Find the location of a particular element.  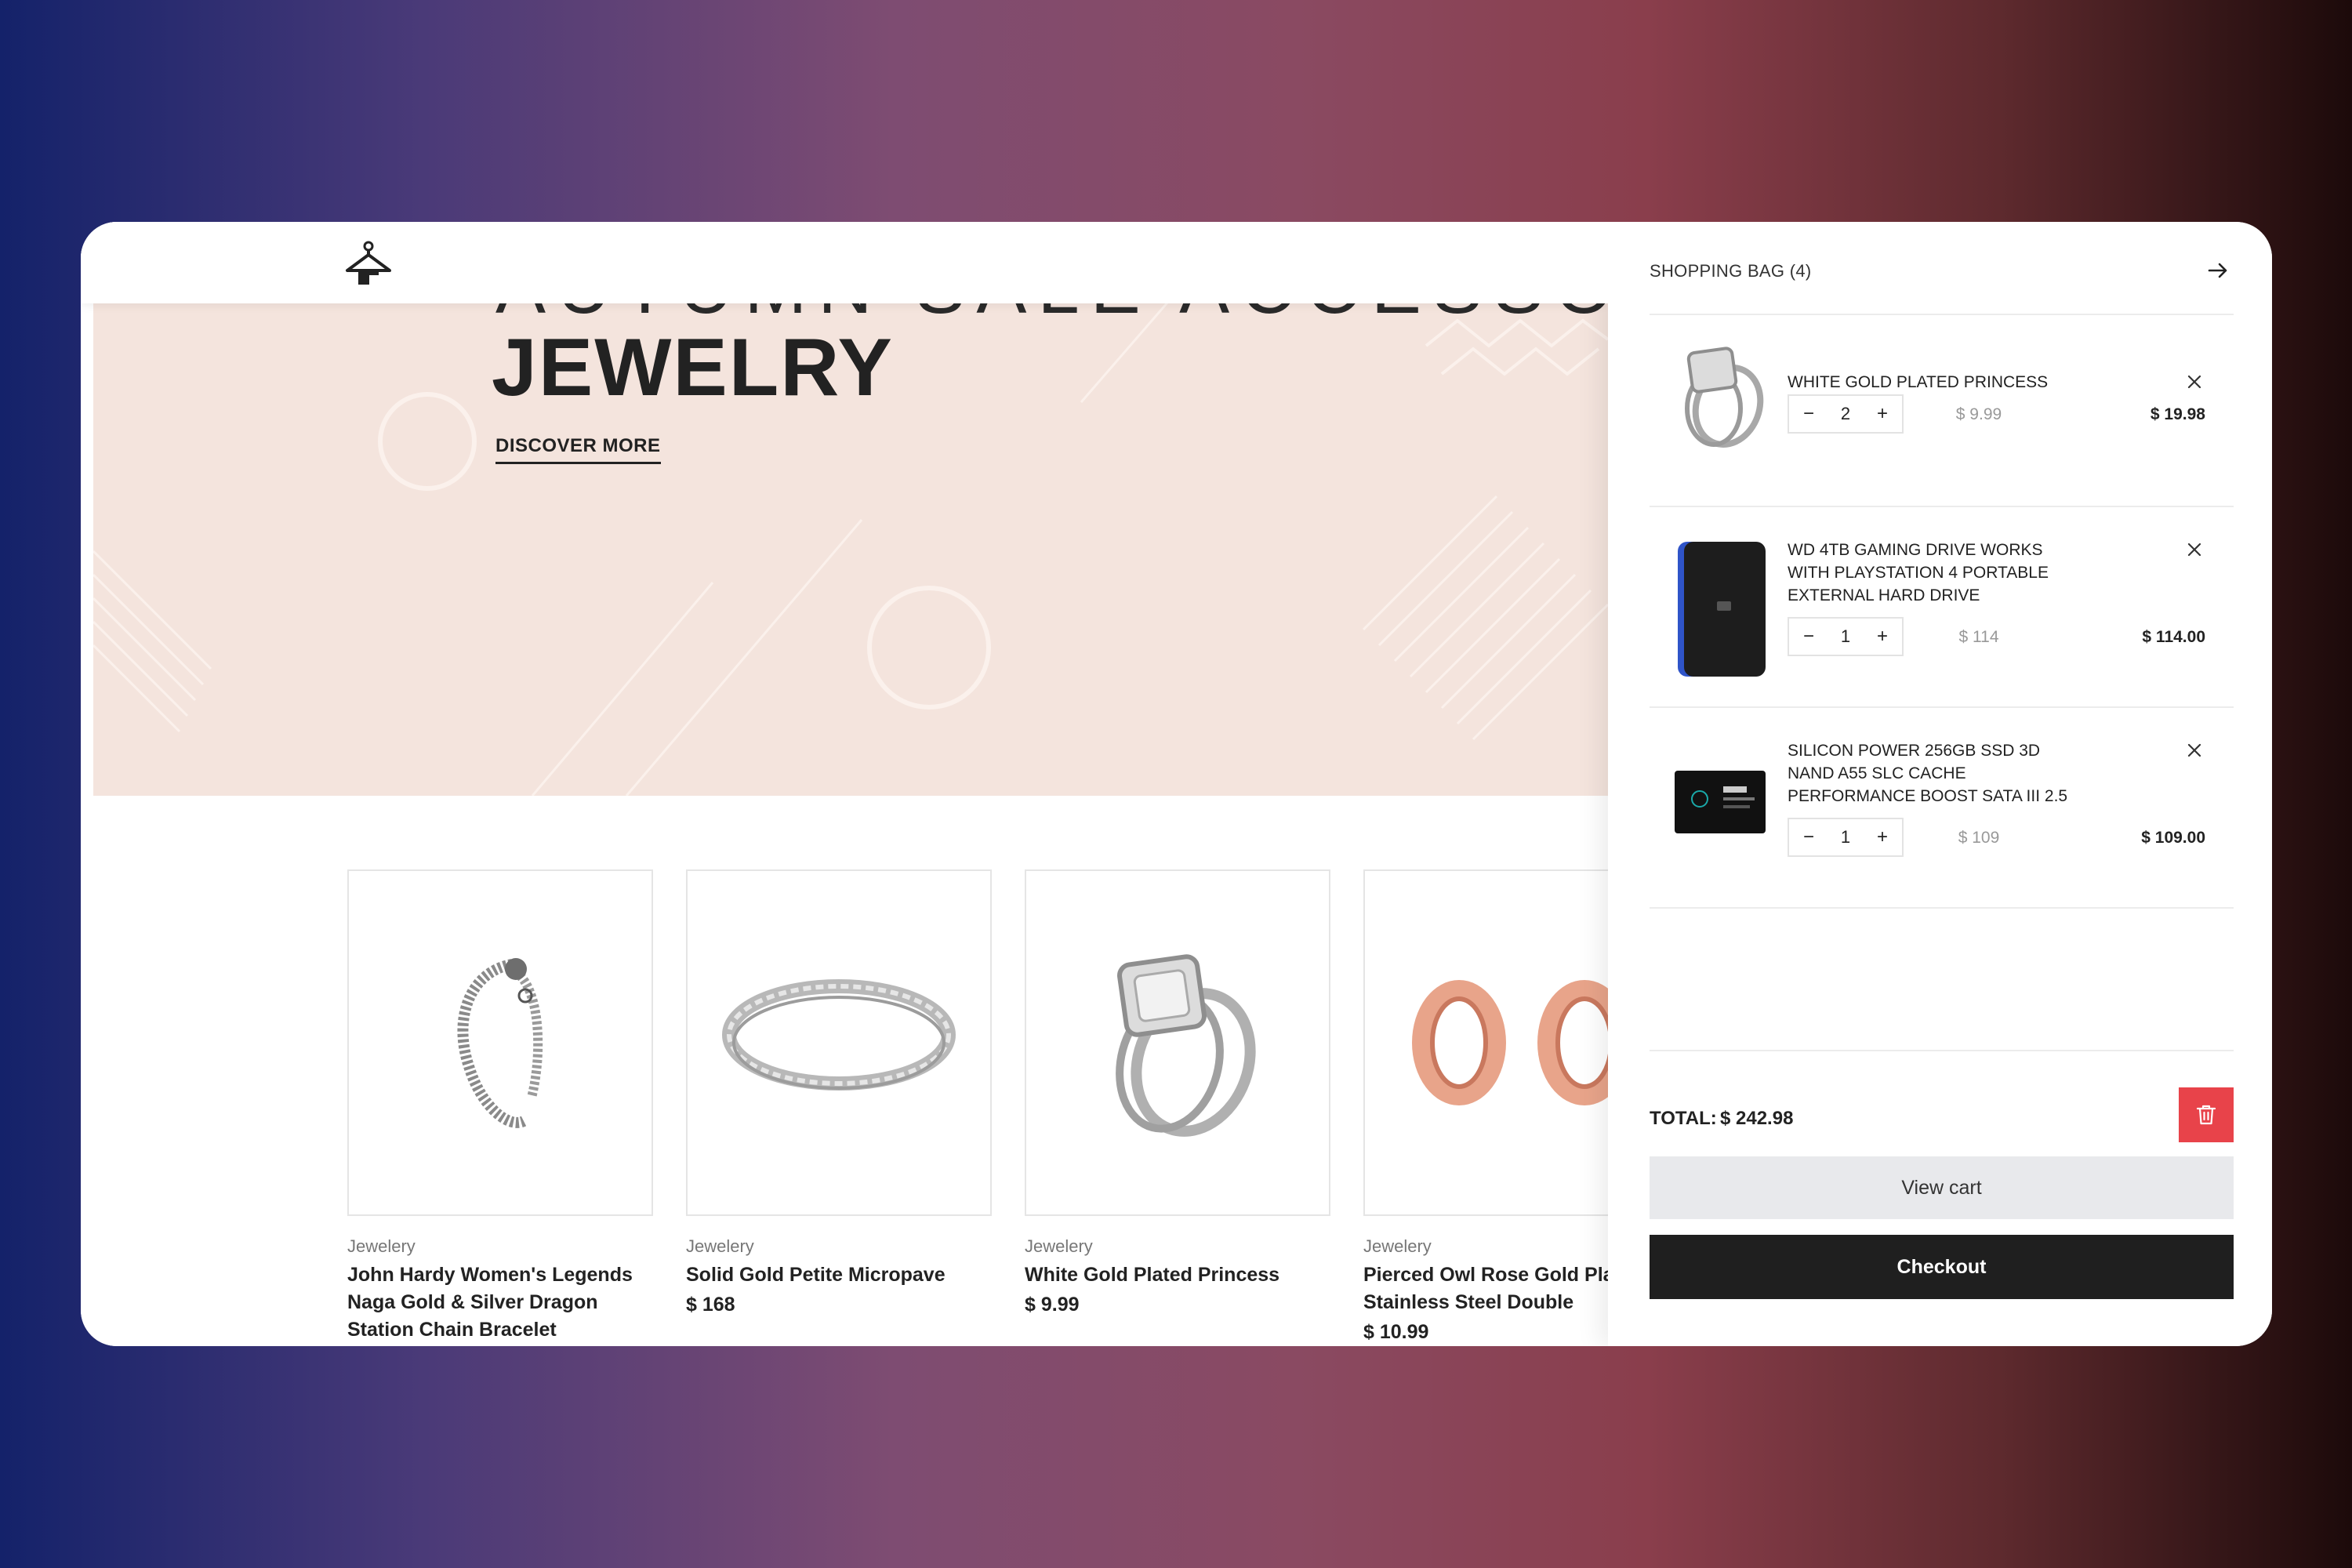

unit-price: $ 114 is located at coordinates (1979, 637).